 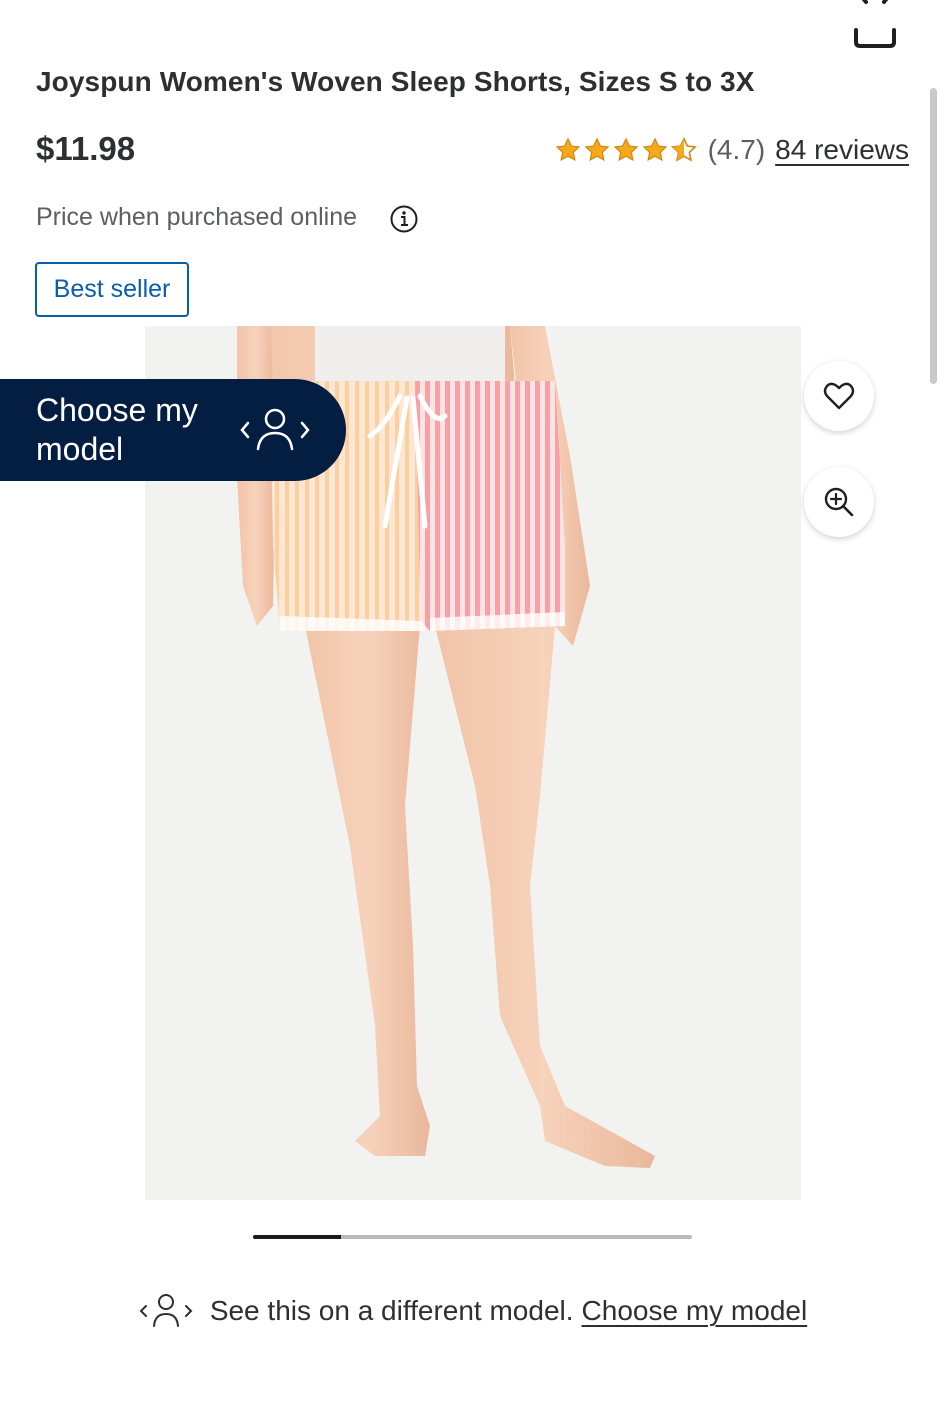 What do you see at coordinates (404, 219) in the screenshot?
I see `info-icon` at bounding box center [404, 219].